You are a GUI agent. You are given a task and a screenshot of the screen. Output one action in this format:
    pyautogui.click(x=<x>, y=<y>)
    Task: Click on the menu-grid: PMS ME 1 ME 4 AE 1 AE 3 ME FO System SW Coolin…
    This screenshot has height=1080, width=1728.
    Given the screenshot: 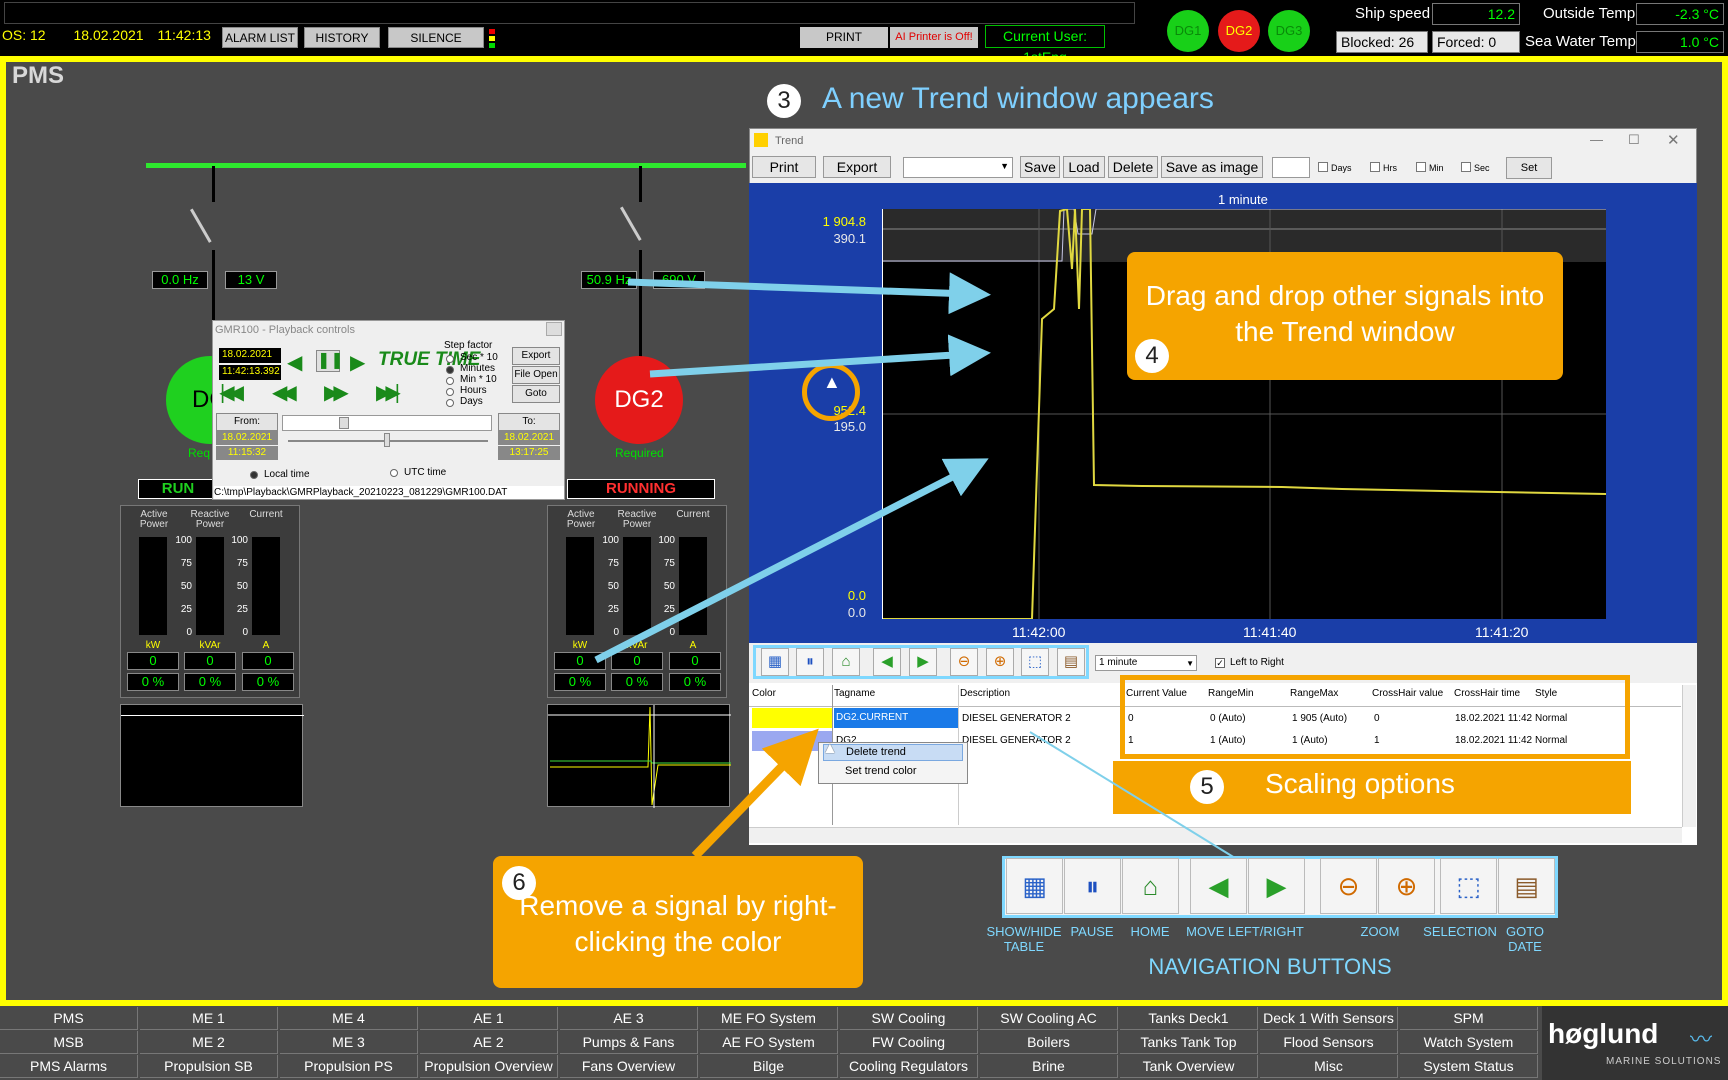 What is the action you would take?
    pyautogui.click(x=770, y=1043)
    